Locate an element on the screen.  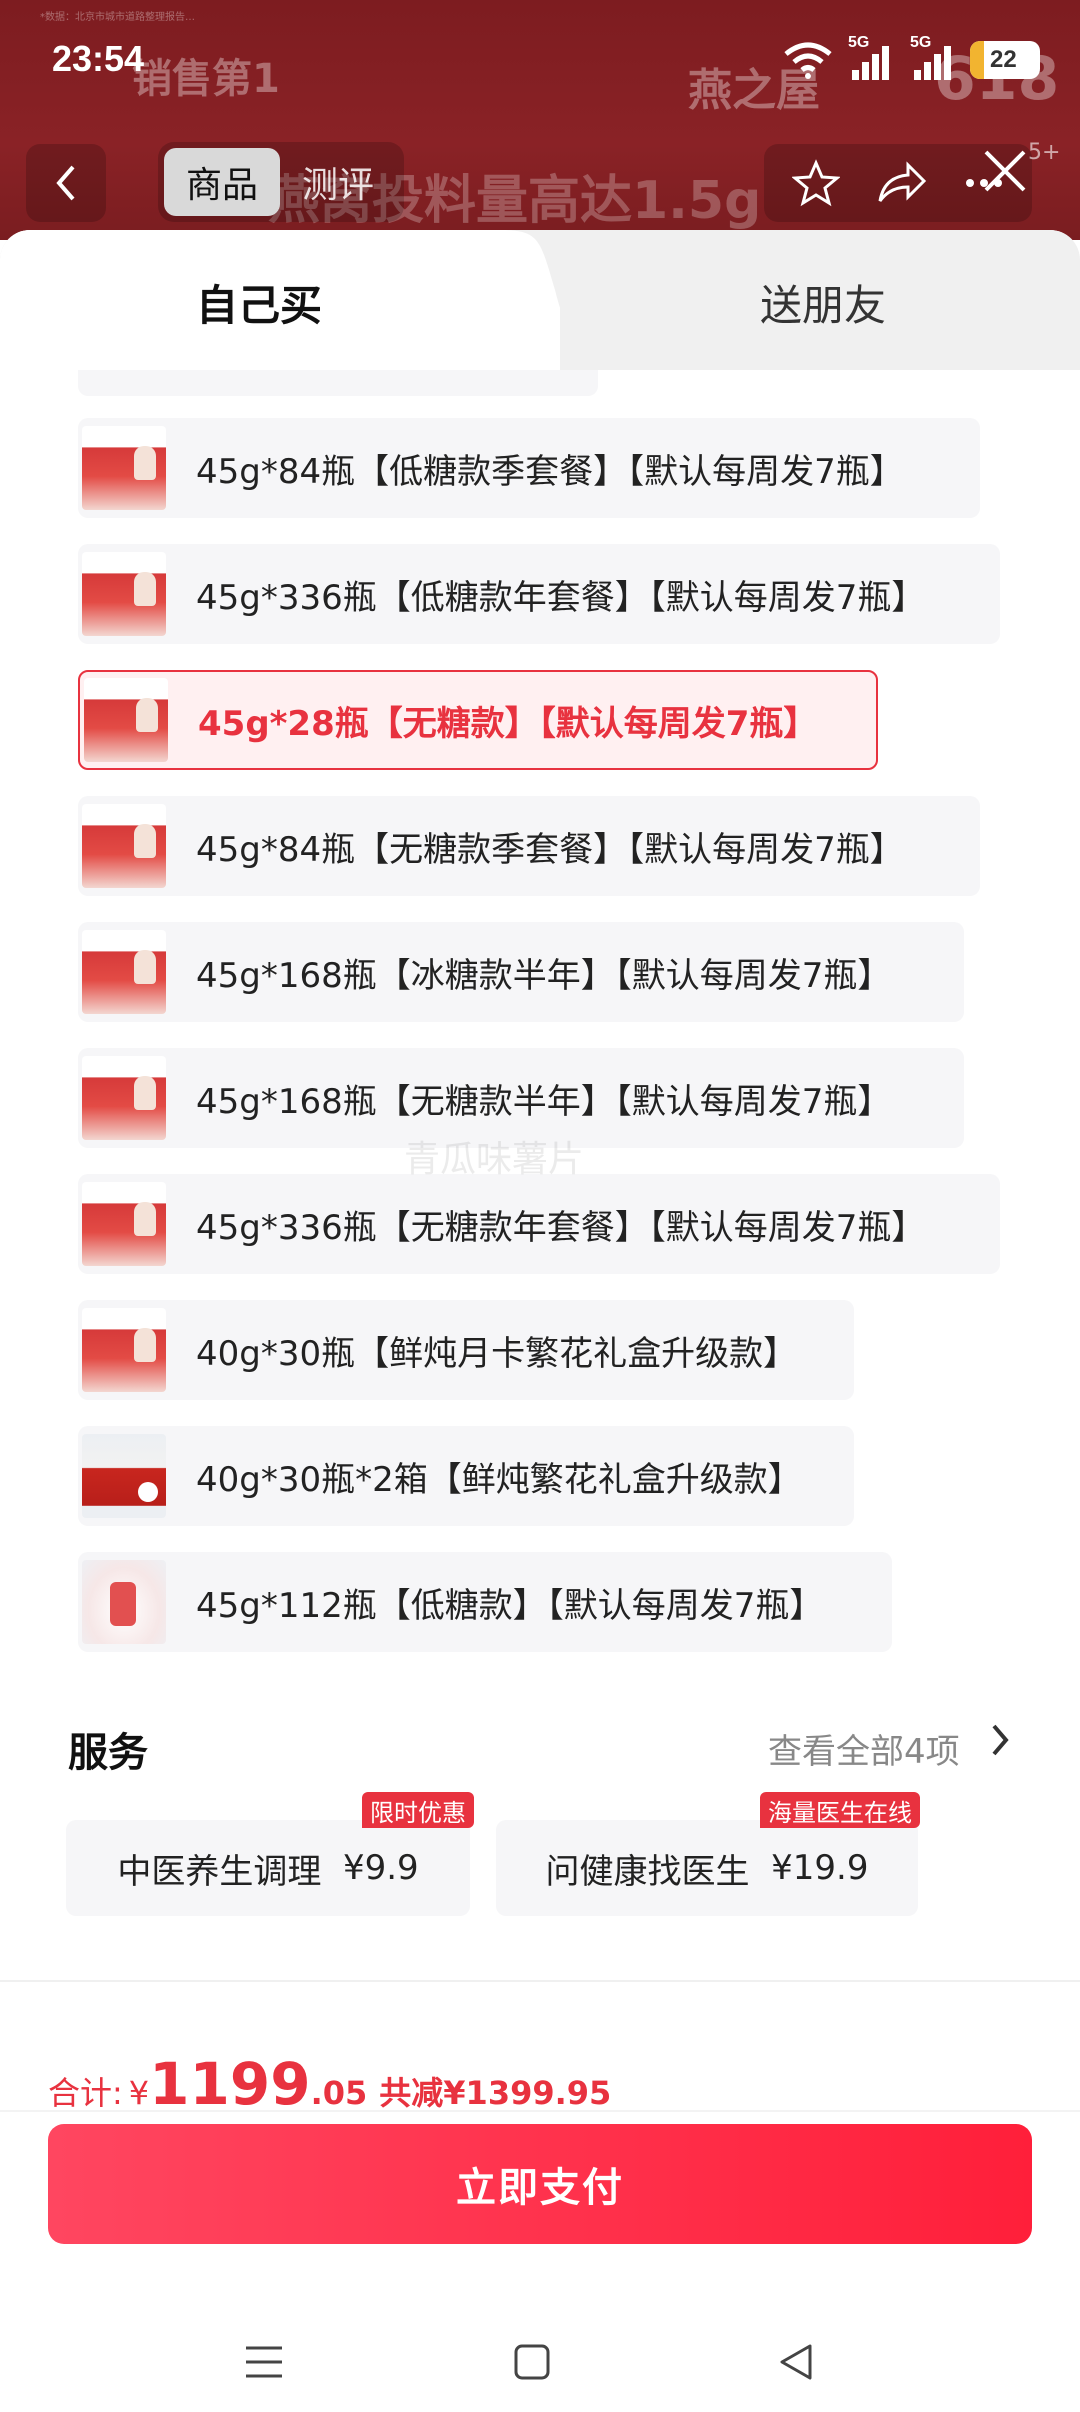
total-currency: ¥ is located at coordinates (139, 2093).